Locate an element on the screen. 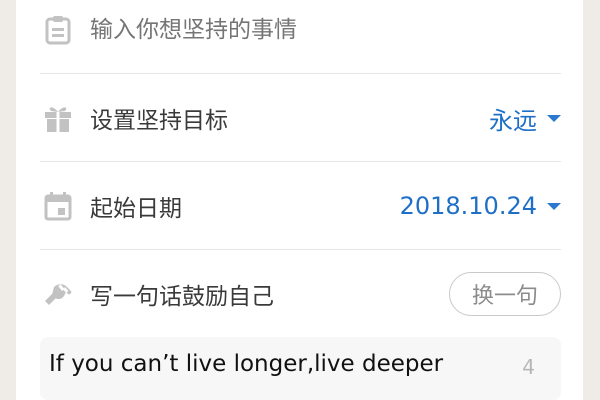  motto-label: 写一句话鼓励自己 is located at coordinates (182, 297).